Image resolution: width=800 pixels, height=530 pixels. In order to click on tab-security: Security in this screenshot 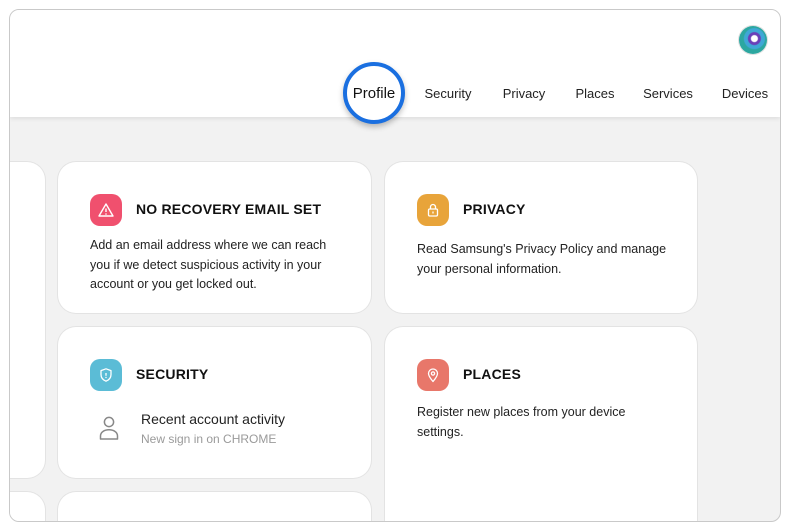, I will do `click(448, 93)`.